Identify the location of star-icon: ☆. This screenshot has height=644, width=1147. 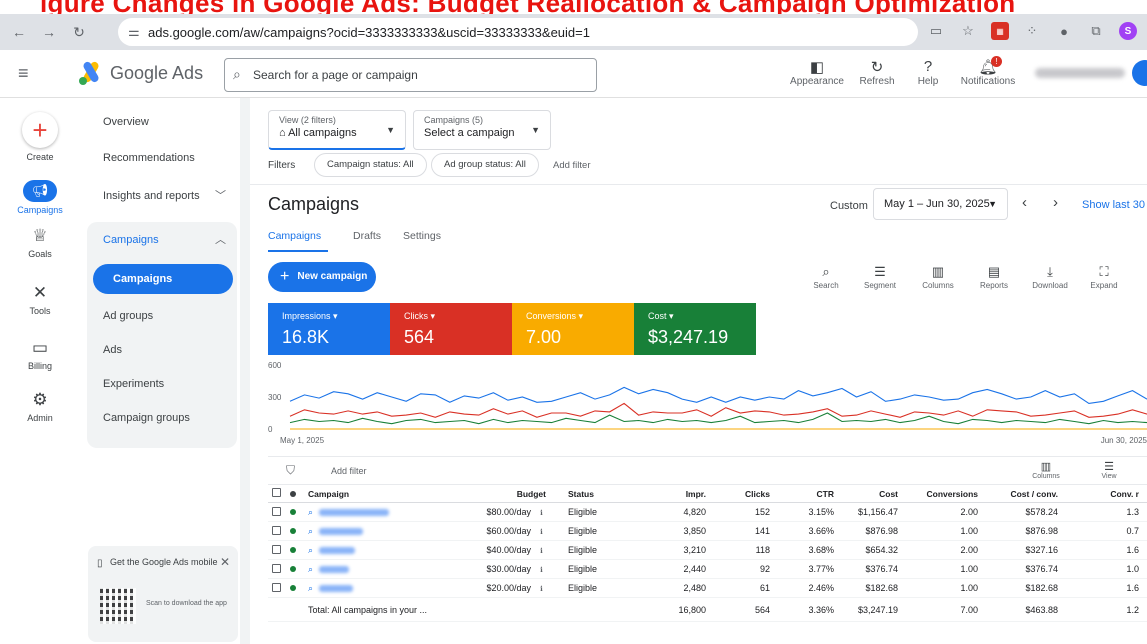
(968, 31).